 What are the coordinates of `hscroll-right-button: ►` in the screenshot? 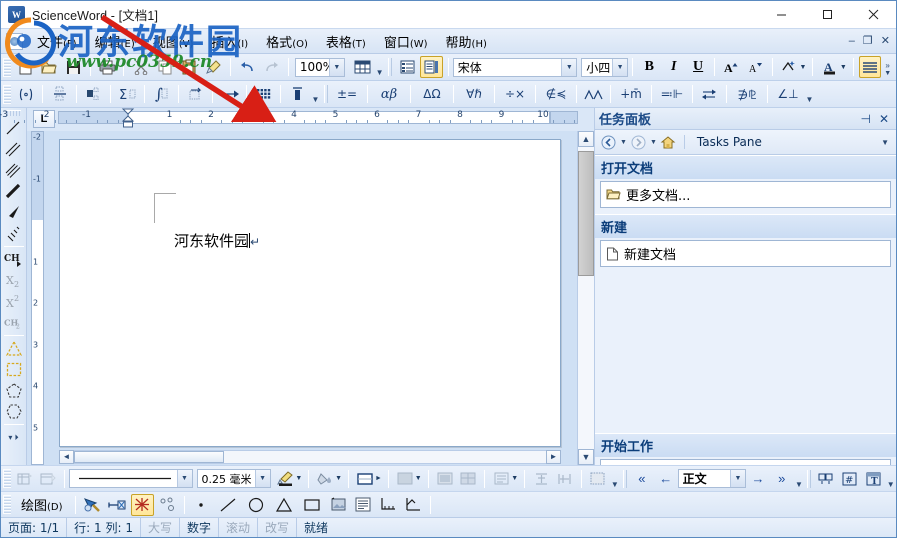 It's located at (553, 456).